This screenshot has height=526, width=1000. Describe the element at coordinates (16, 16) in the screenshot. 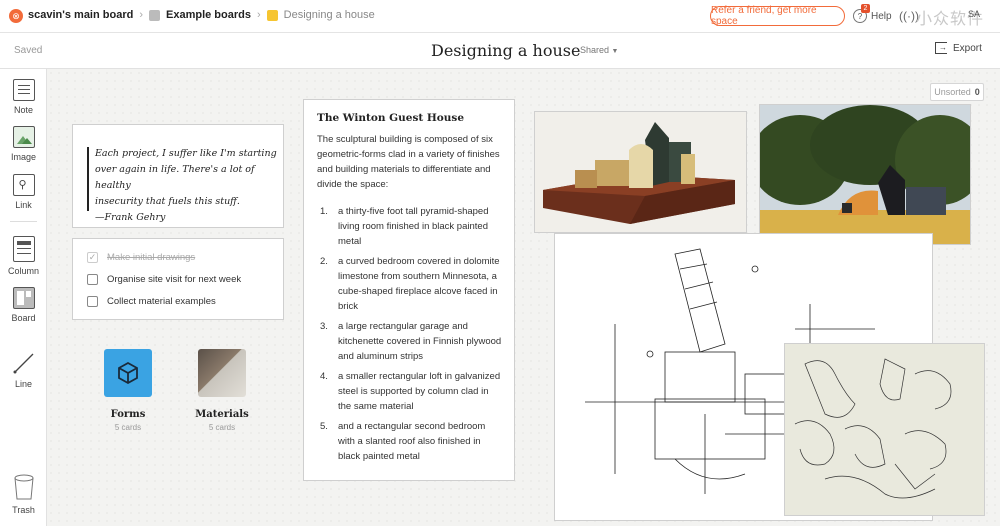

I see `milanote-logo-icon: ⊗` at that location.